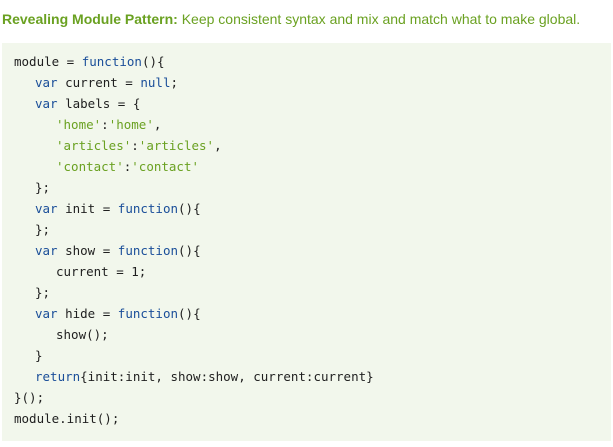  What do you see at coordinates (174, 82) in the screenshot?
I see `code-token-plain: ;` at bounding box center [174, 82].